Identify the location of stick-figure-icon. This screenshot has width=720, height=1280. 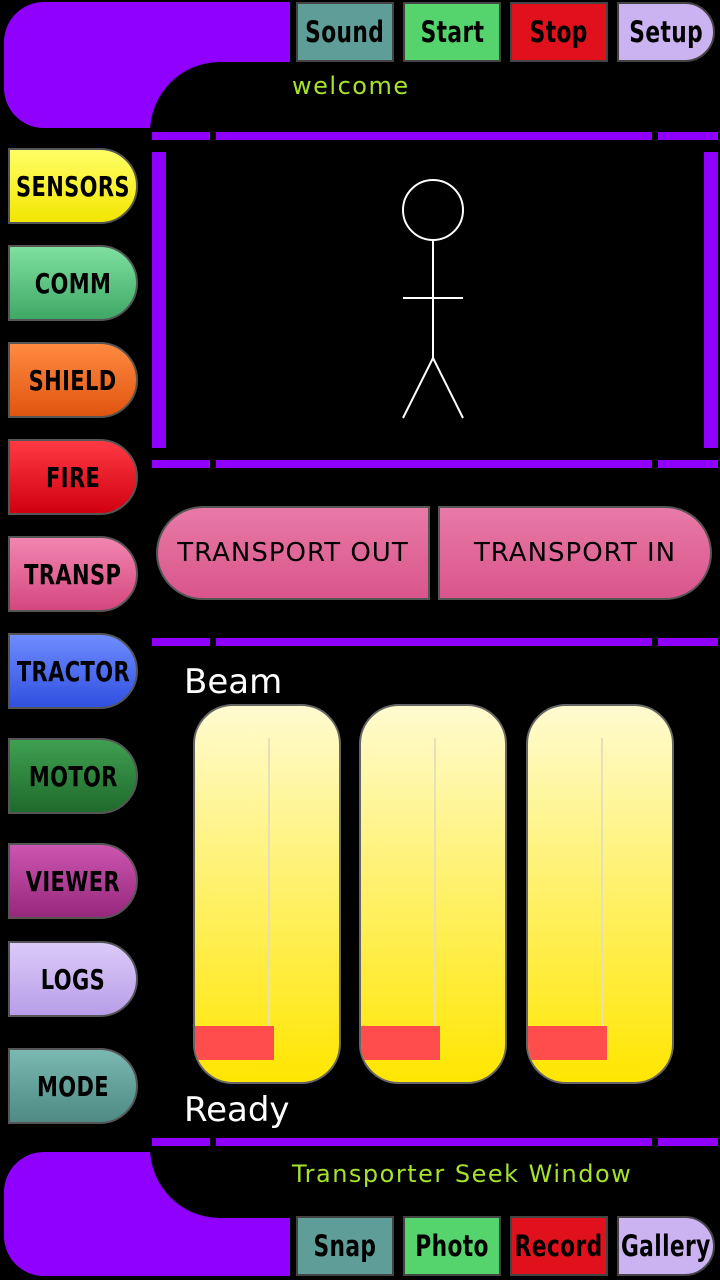
(433, 299).